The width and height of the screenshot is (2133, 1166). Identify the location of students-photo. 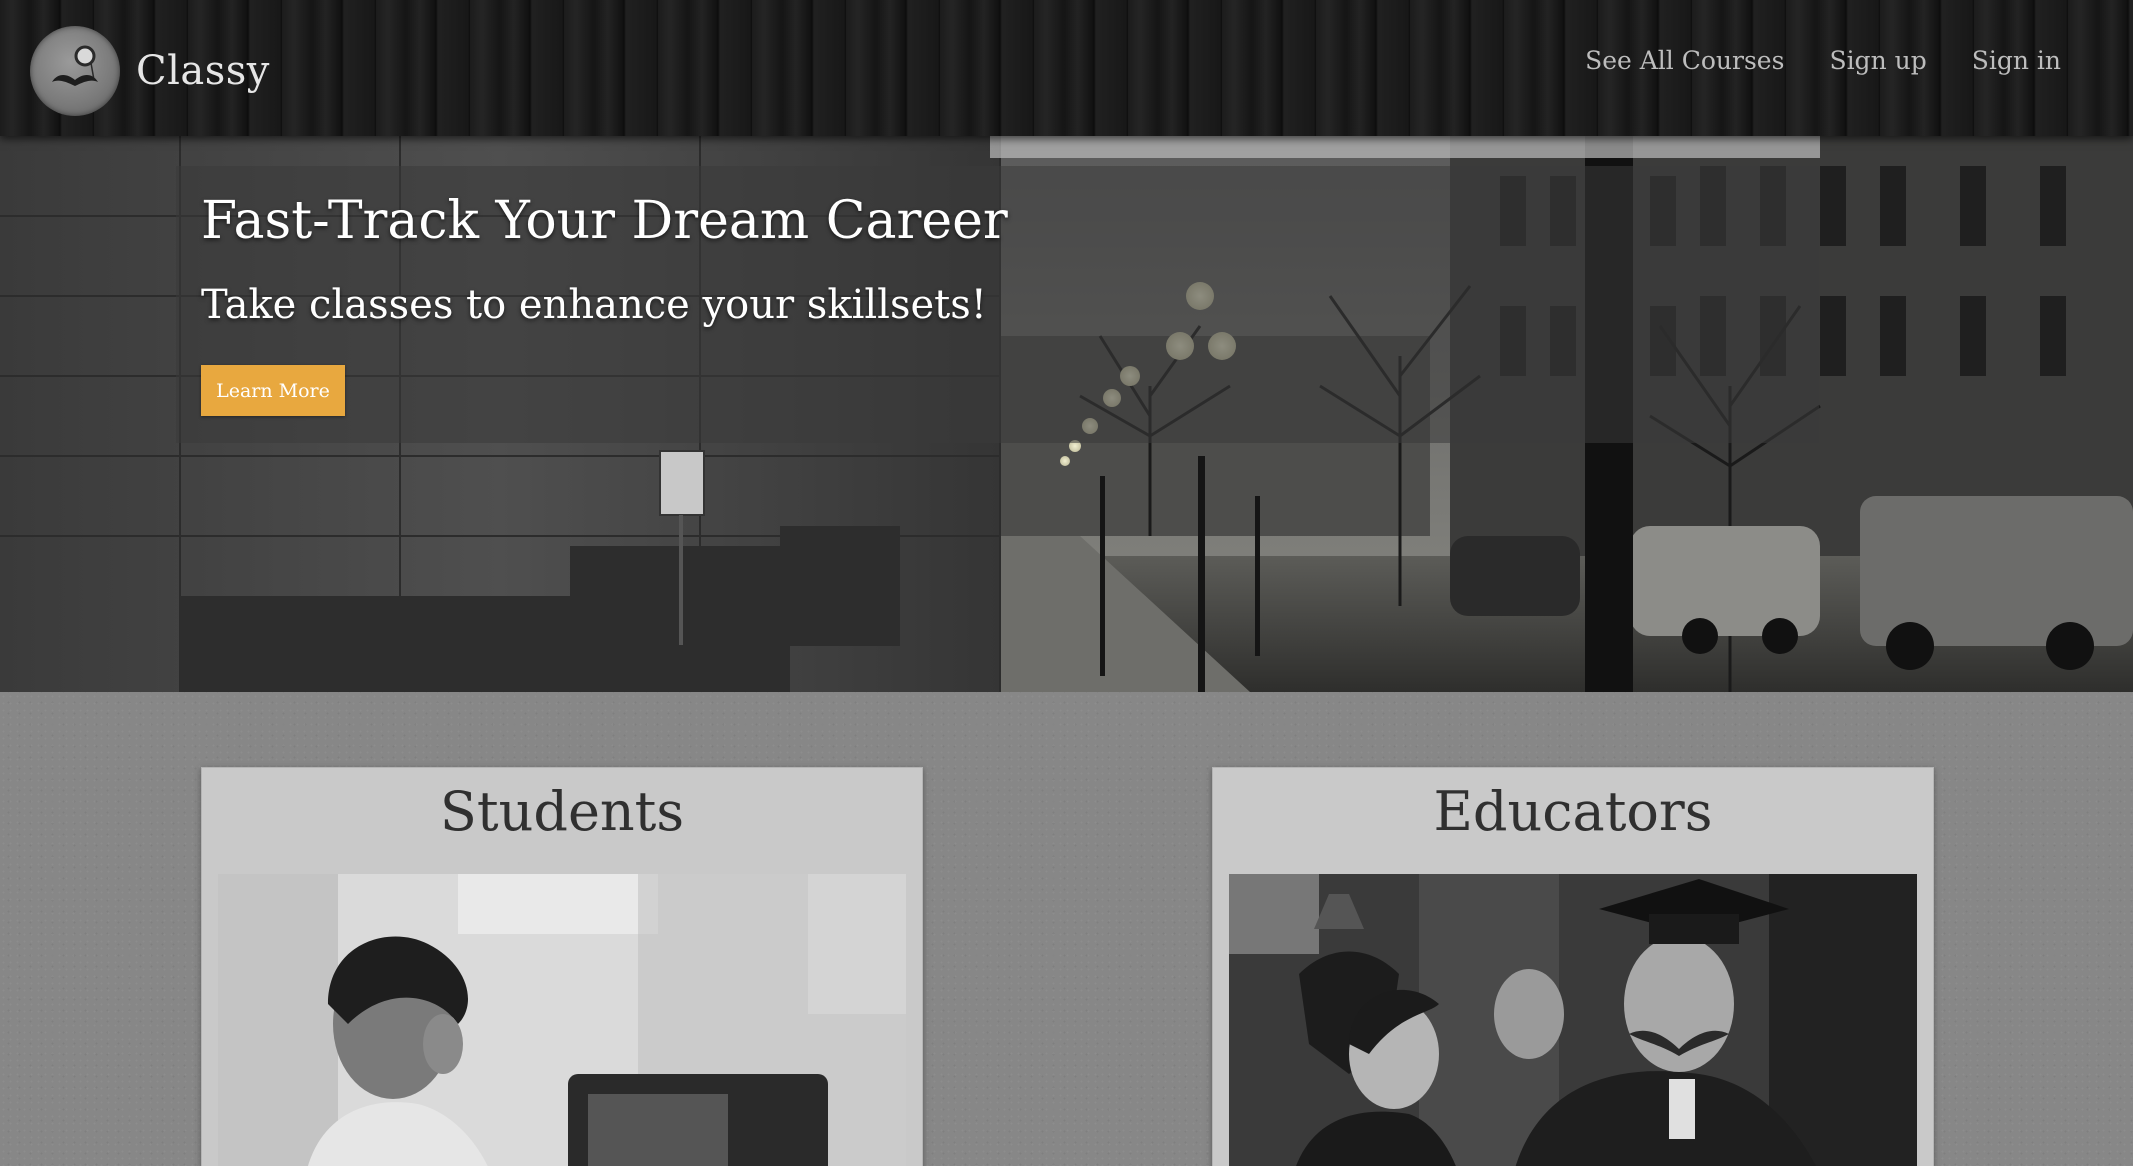
(562, 1020).